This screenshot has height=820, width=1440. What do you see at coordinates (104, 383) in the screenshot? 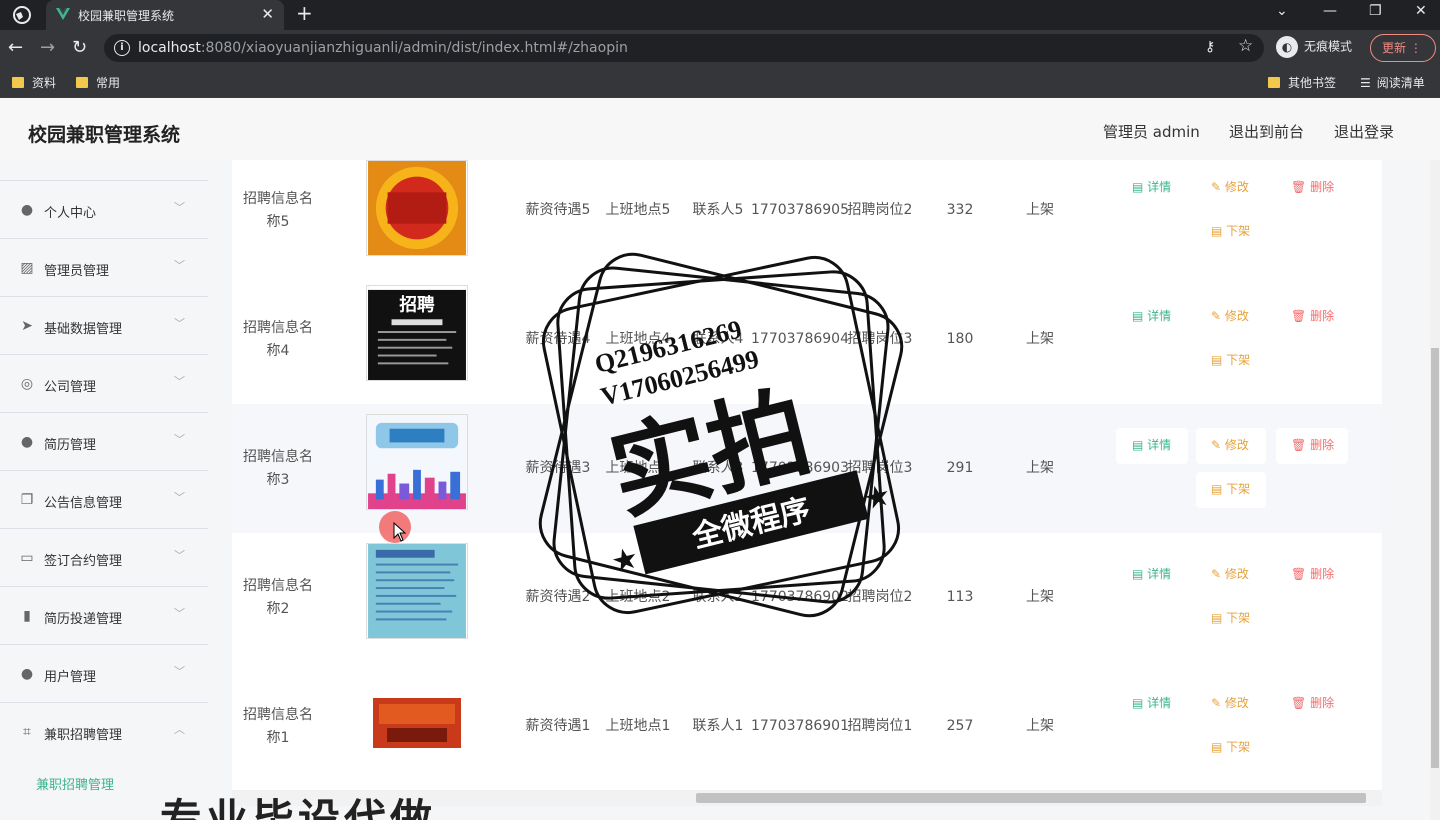
I see `sidebar-item-company: ◎ 公司管理 ﹀` at bounding box center [104, 383].